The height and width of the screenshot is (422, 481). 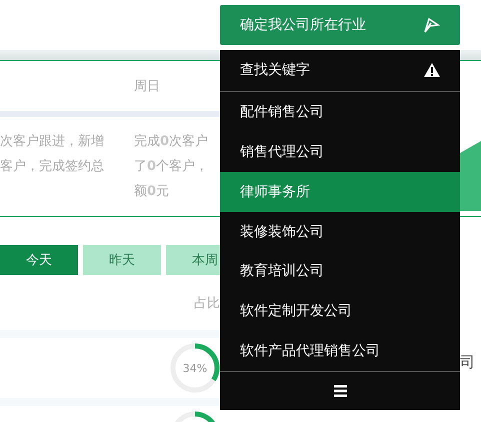 I want to click on percentage-text: 34%, so click(x=195, y=368).